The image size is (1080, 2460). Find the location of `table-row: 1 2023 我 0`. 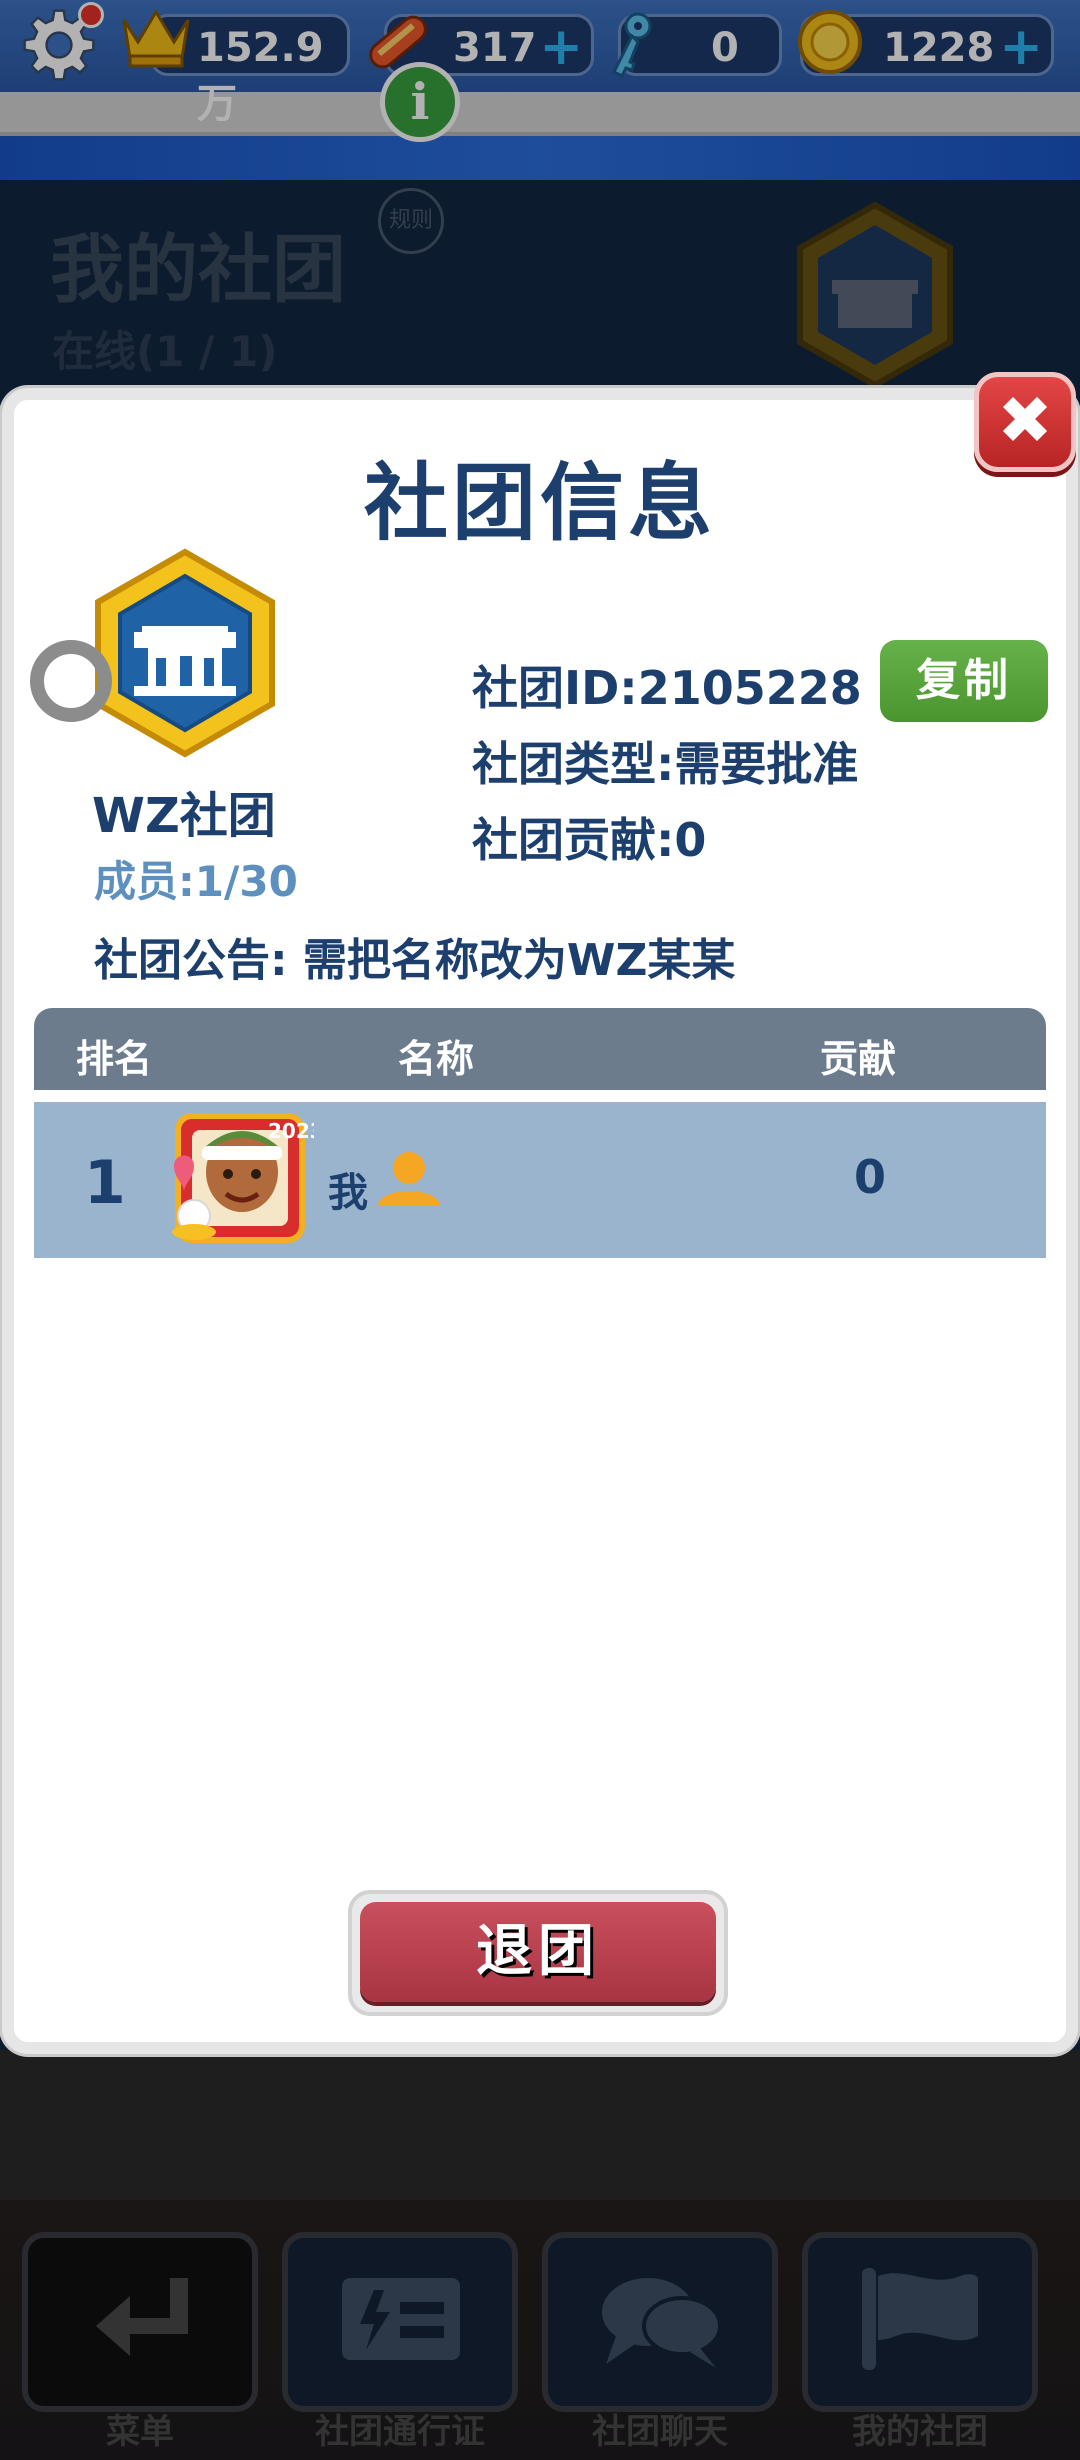

table-row: 1 2023 我 0 is located at coordinates (540, 1180).